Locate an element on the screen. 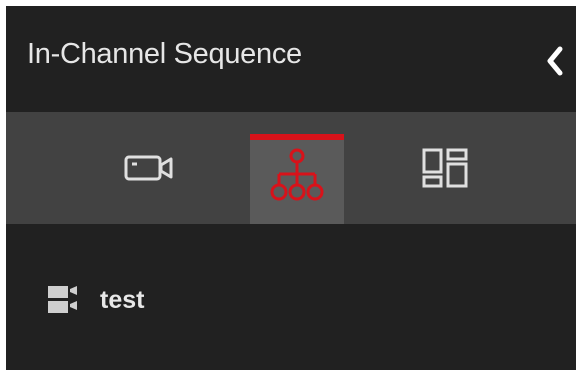 The height and width of the screenshot is (376, 582). list-item: test is located at coordinates (95, 300).